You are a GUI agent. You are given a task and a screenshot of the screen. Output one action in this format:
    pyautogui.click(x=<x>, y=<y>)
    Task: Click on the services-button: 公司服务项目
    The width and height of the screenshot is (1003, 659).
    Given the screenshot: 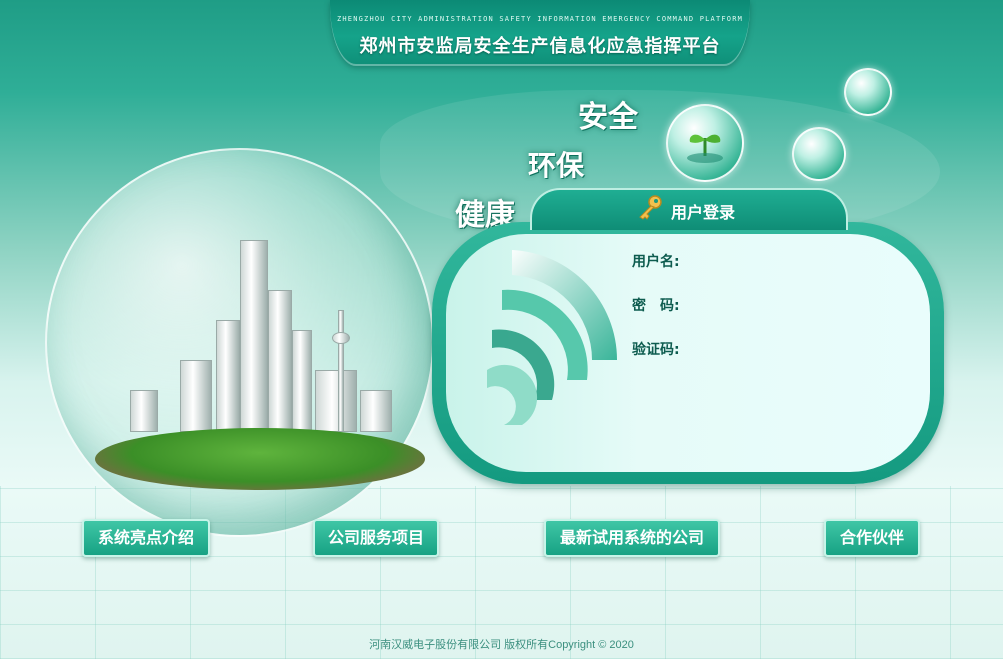 What is the action you would take?
    pyautogui.click(x=376, y=538)
    